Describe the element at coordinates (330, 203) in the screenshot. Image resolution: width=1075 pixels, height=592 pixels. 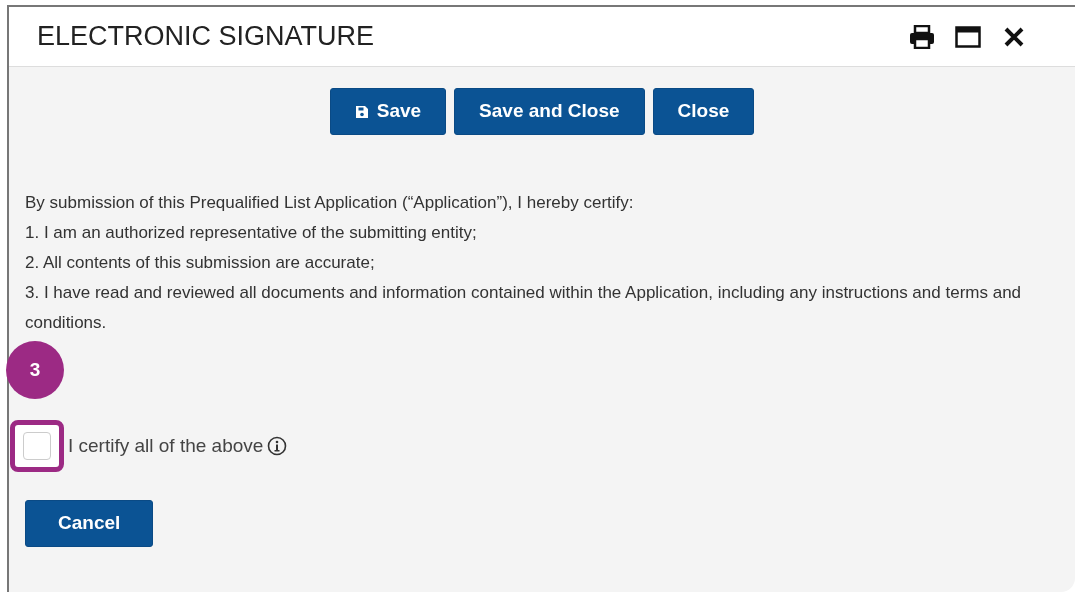
I see `statement-line: By submission of this Prequalified List Application (“Application”), I hereby certify:` at that location.